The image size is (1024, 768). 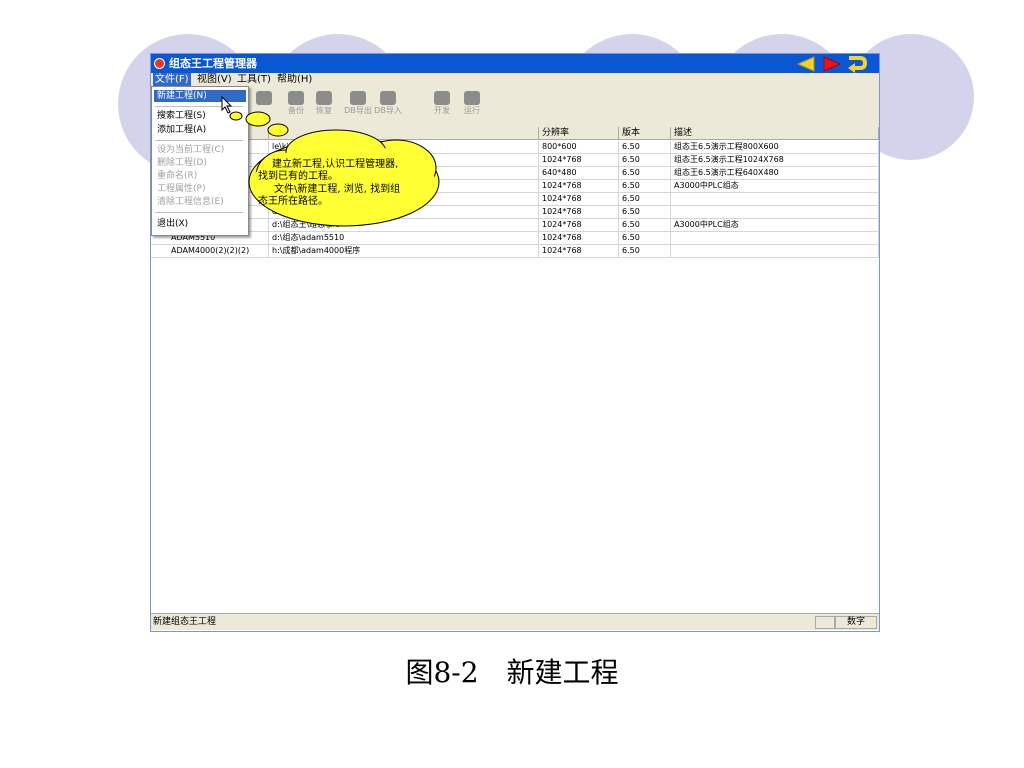 What do you see at coordinates (254, 80) in the screenshot?
I see `menu-tools: 工具(T)` at bounding box center [254, 80].